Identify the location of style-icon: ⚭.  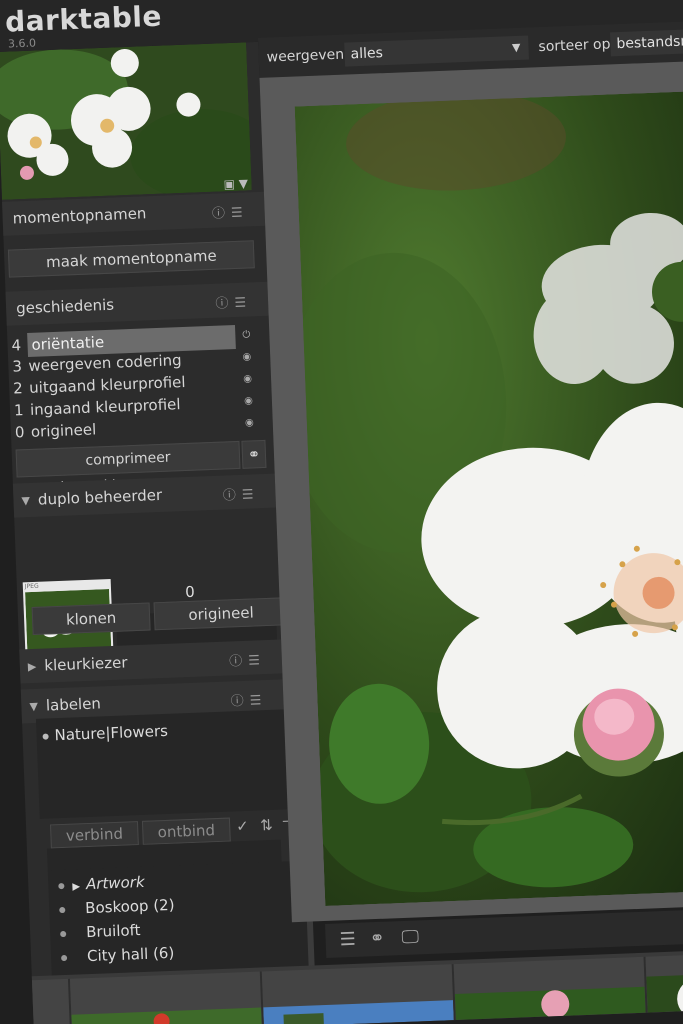
(254, 454).